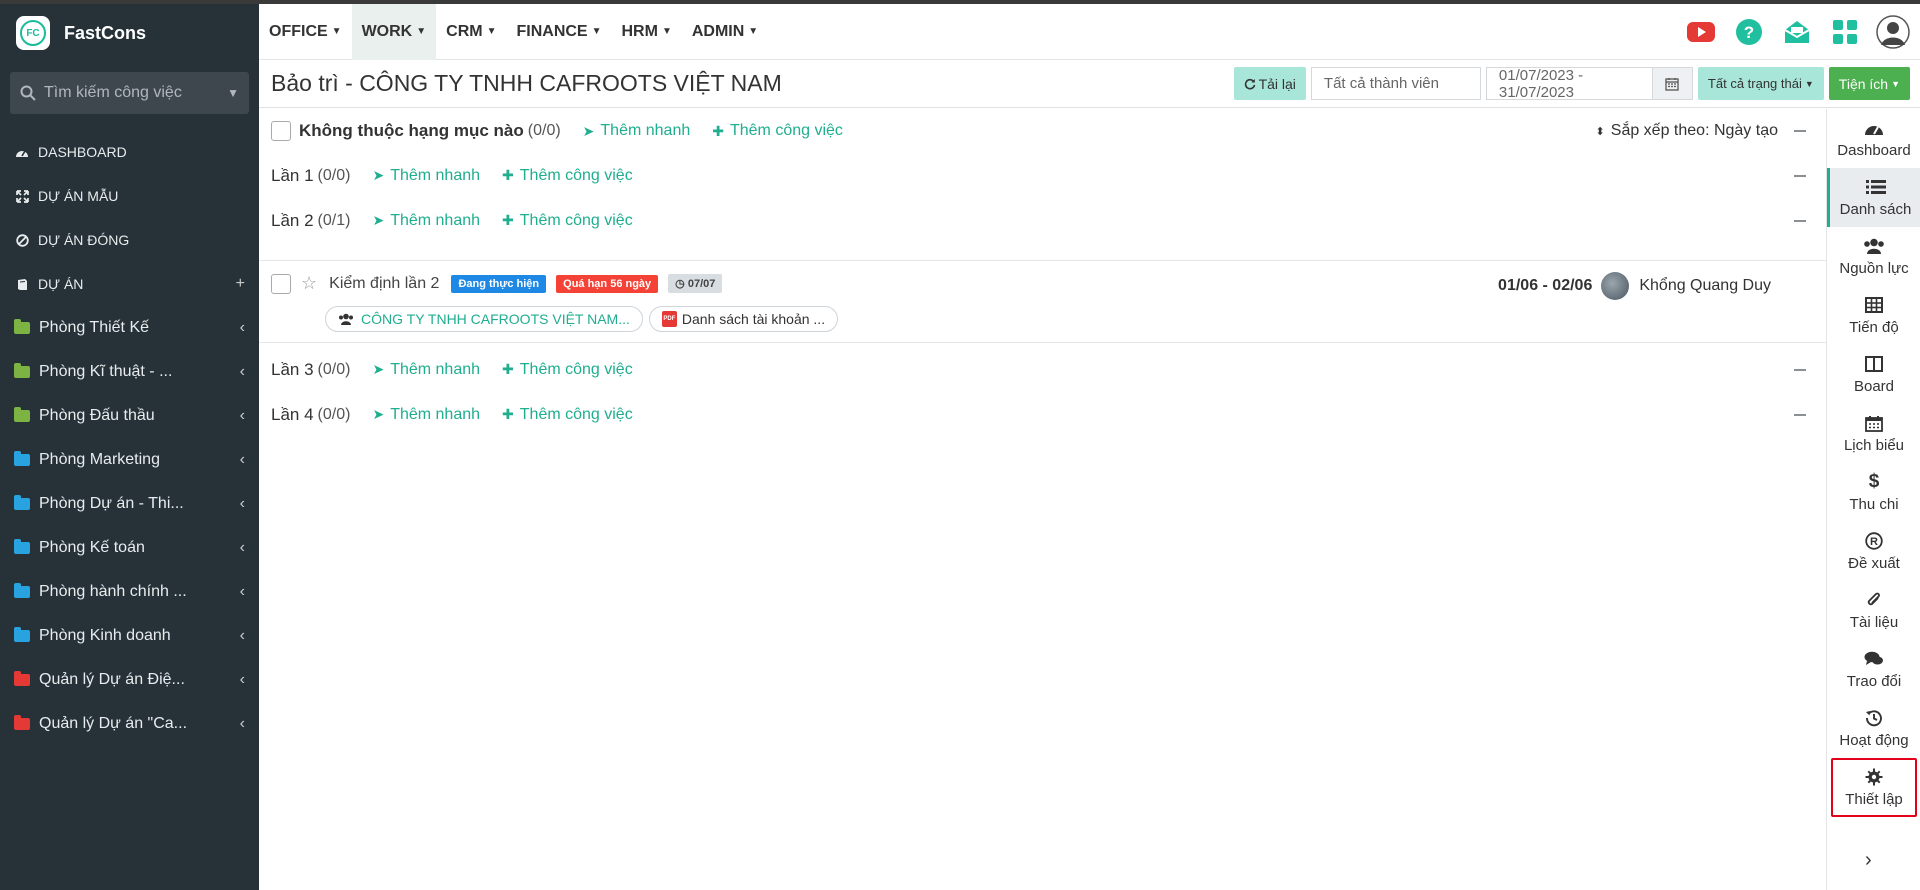 The height and width of the screenshot is (890, 1920). Describe the element at coordinates (471, 32) in the screenshot. I see `menu-crm: CRM ▼` at that location.